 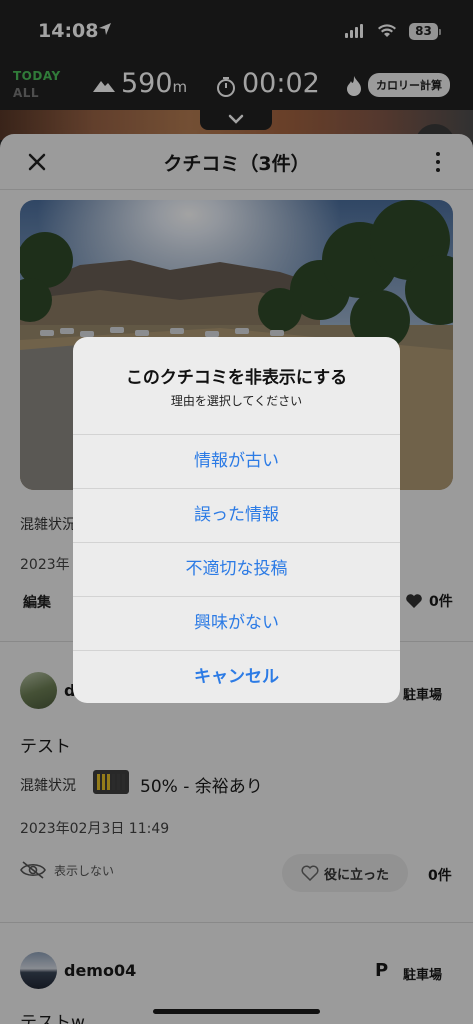 I want to click on dialog-message: 理由を選択してください, so click(x=236, y=401).